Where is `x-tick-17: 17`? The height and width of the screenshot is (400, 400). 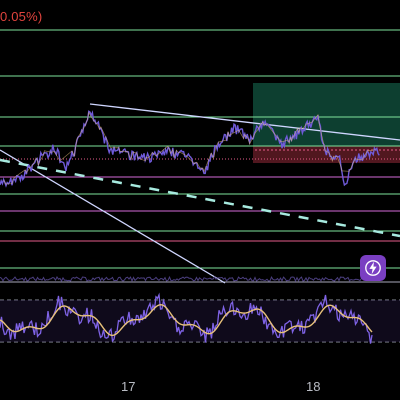 x-tick-17: 17 is located at coordinates (128, 386).